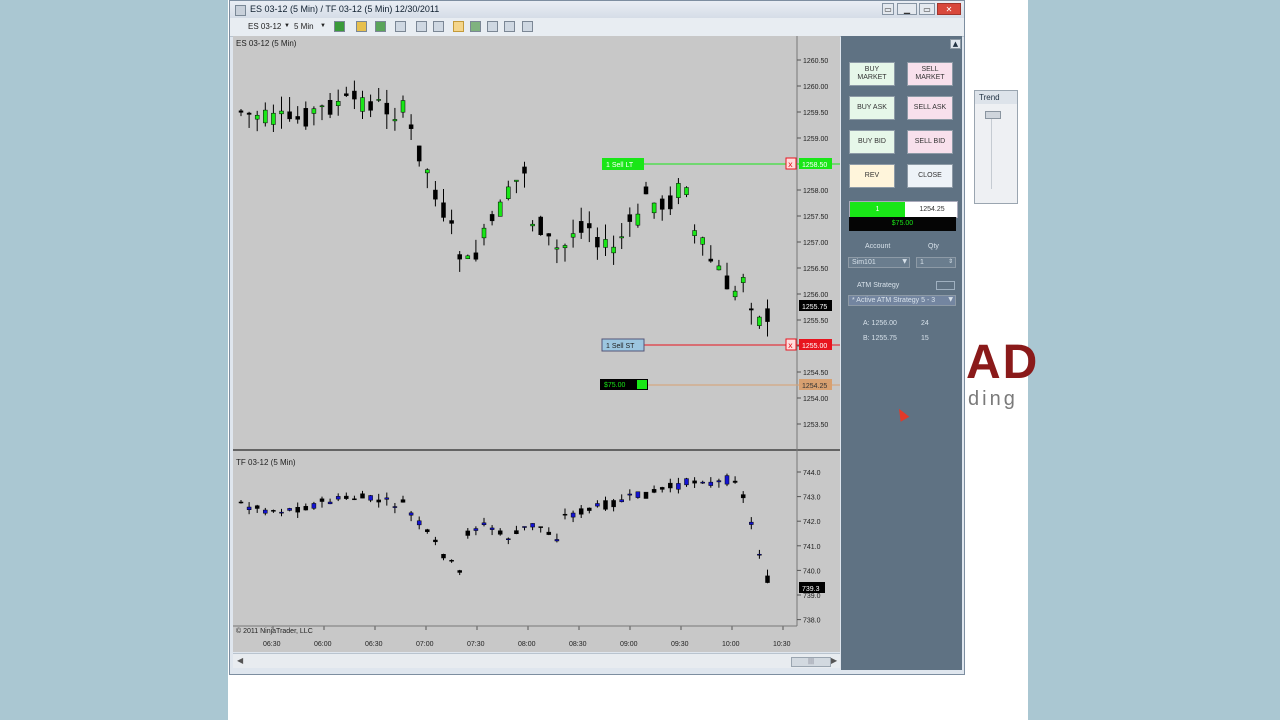  What do you see at coordinates (811, 662) in the screenshot?
I see `scrollbar-thumb: |||` at bounding box center [811, 662].